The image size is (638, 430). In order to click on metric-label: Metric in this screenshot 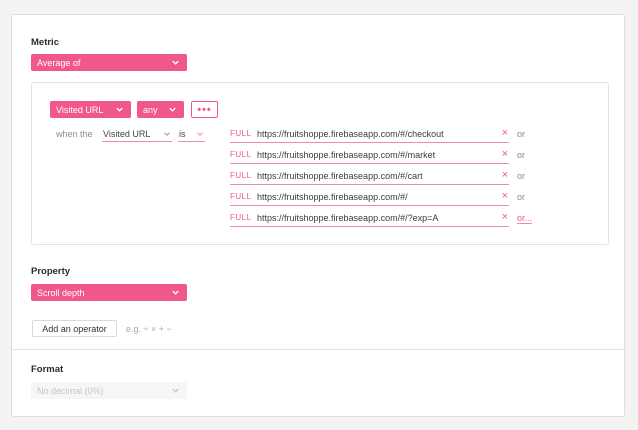, I will do `click(45, 42)`.